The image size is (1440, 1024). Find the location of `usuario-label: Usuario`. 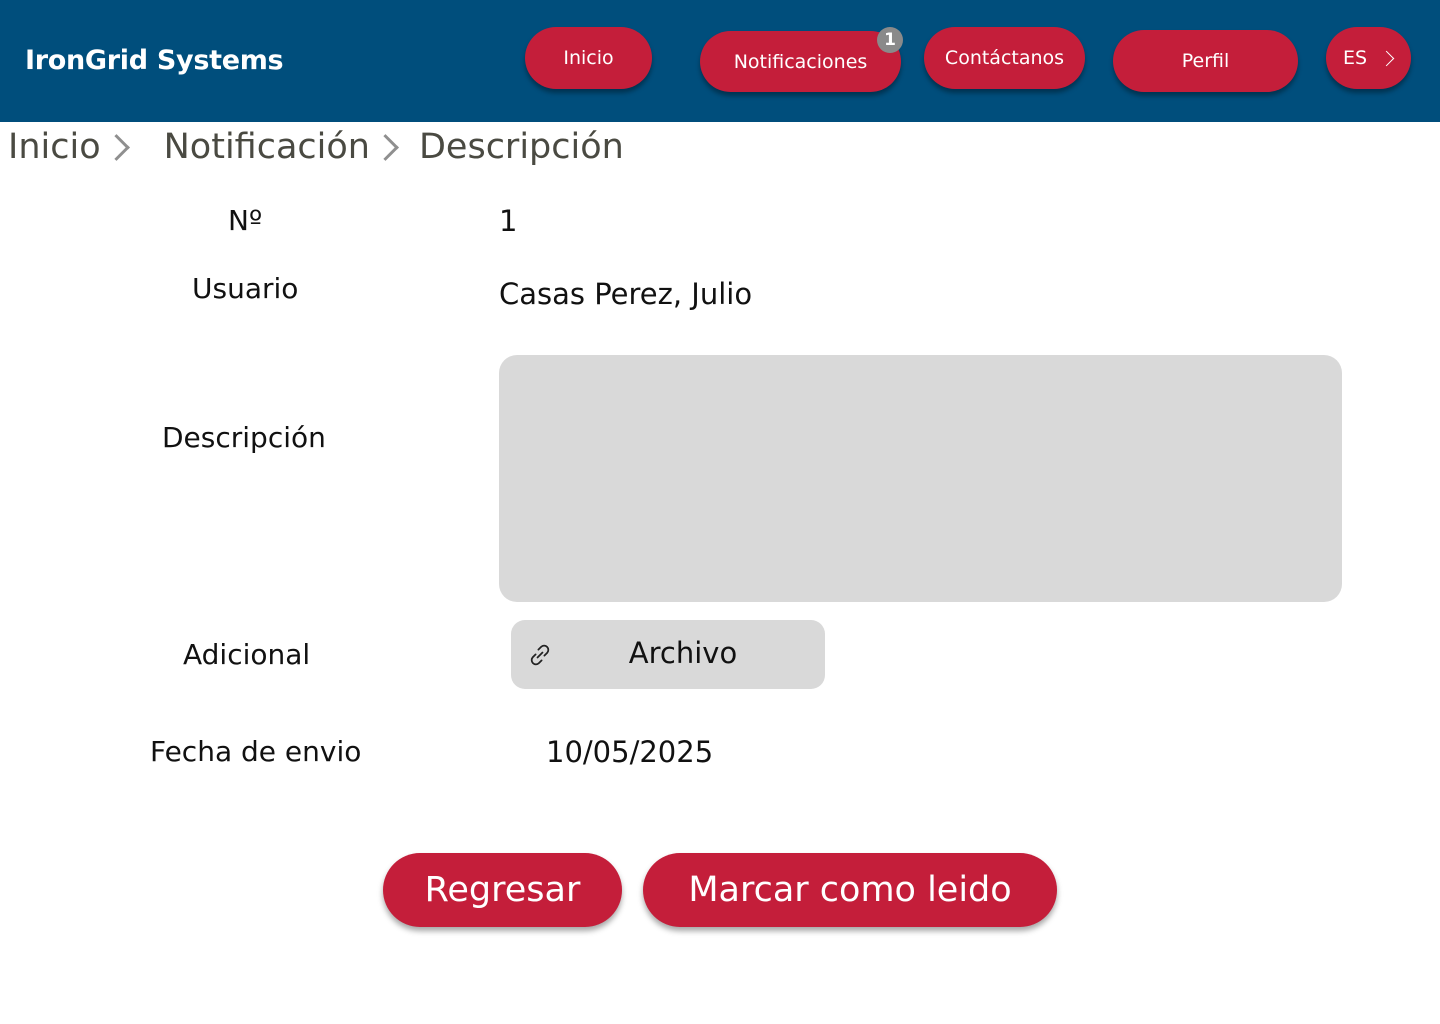

usuario-label: Usuario is located at coordinates (245, 288).